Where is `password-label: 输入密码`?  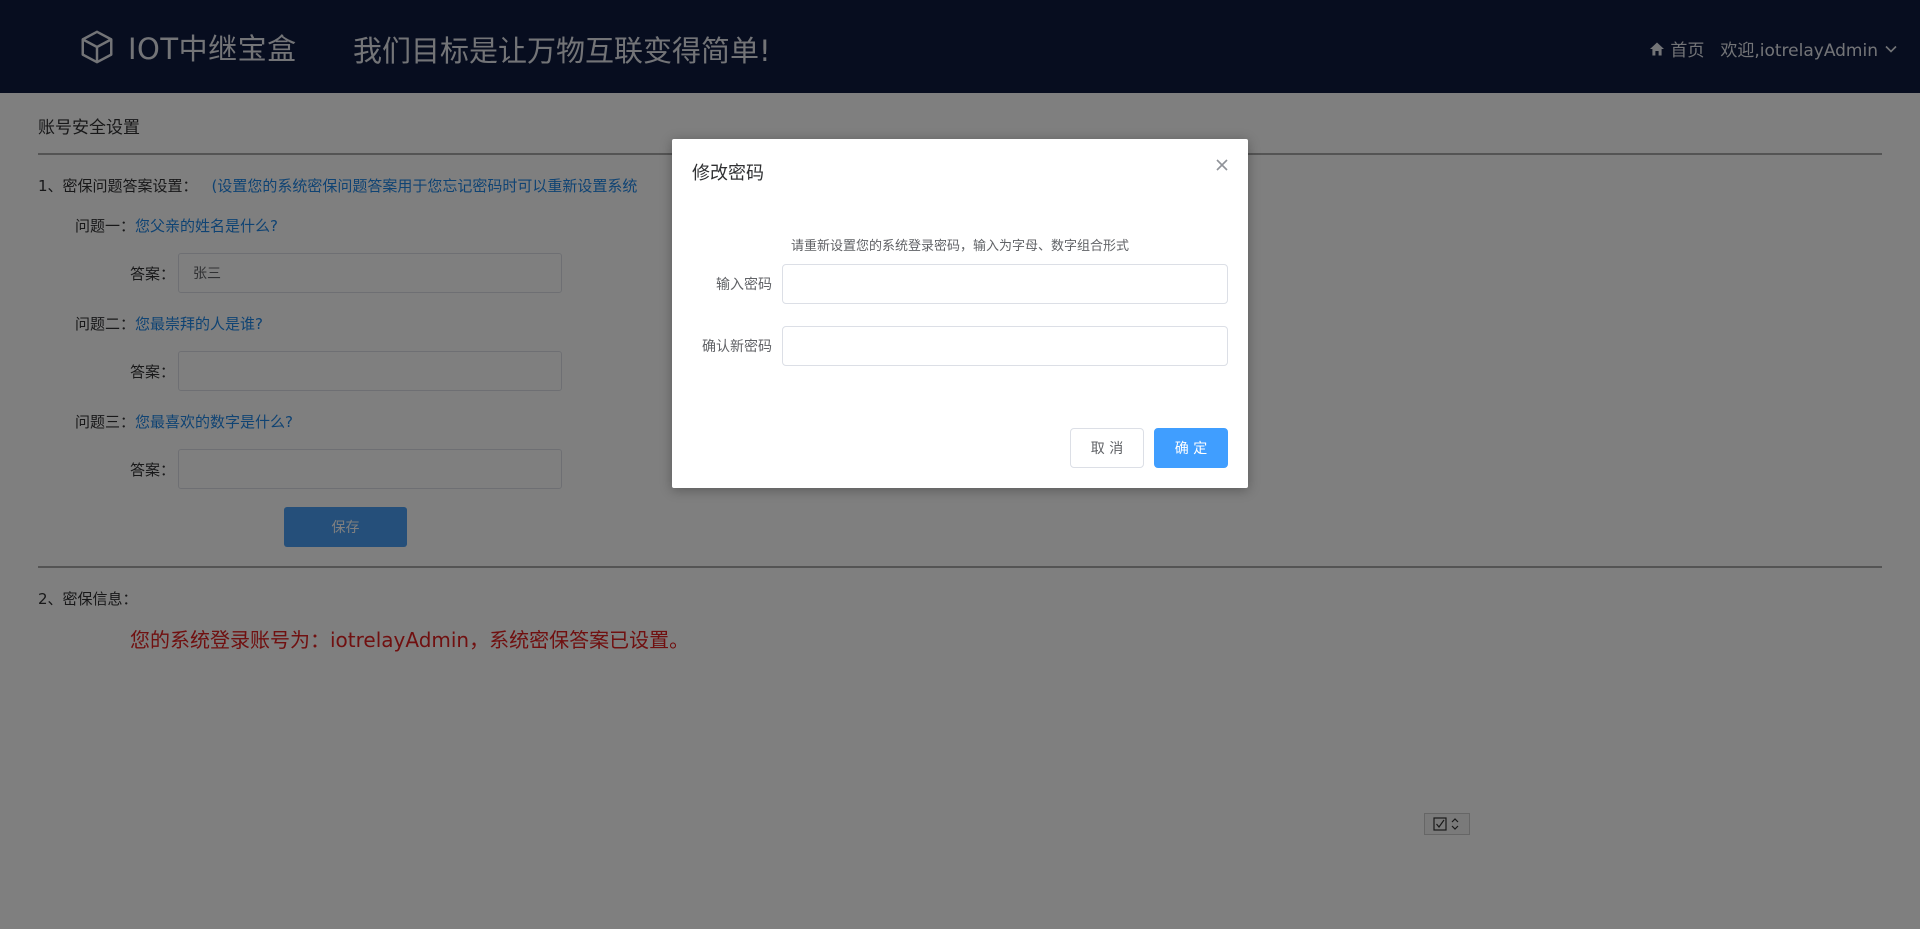 password-label: 输入密码 is located at coordinates (744, 285).